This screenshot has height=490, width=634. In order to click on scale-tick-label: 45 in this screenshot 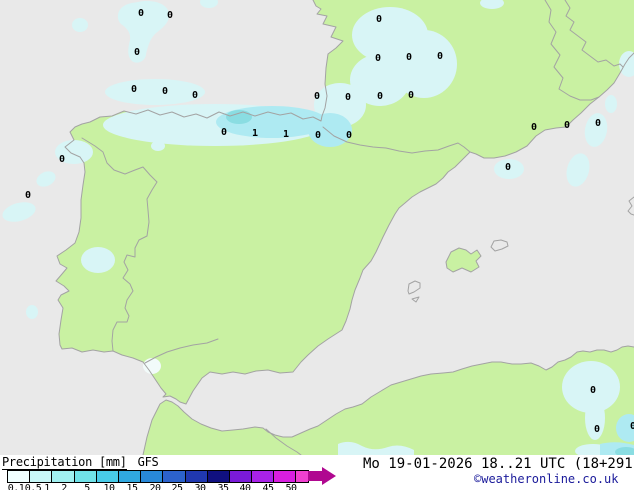, I will do `click(268, 486)`.